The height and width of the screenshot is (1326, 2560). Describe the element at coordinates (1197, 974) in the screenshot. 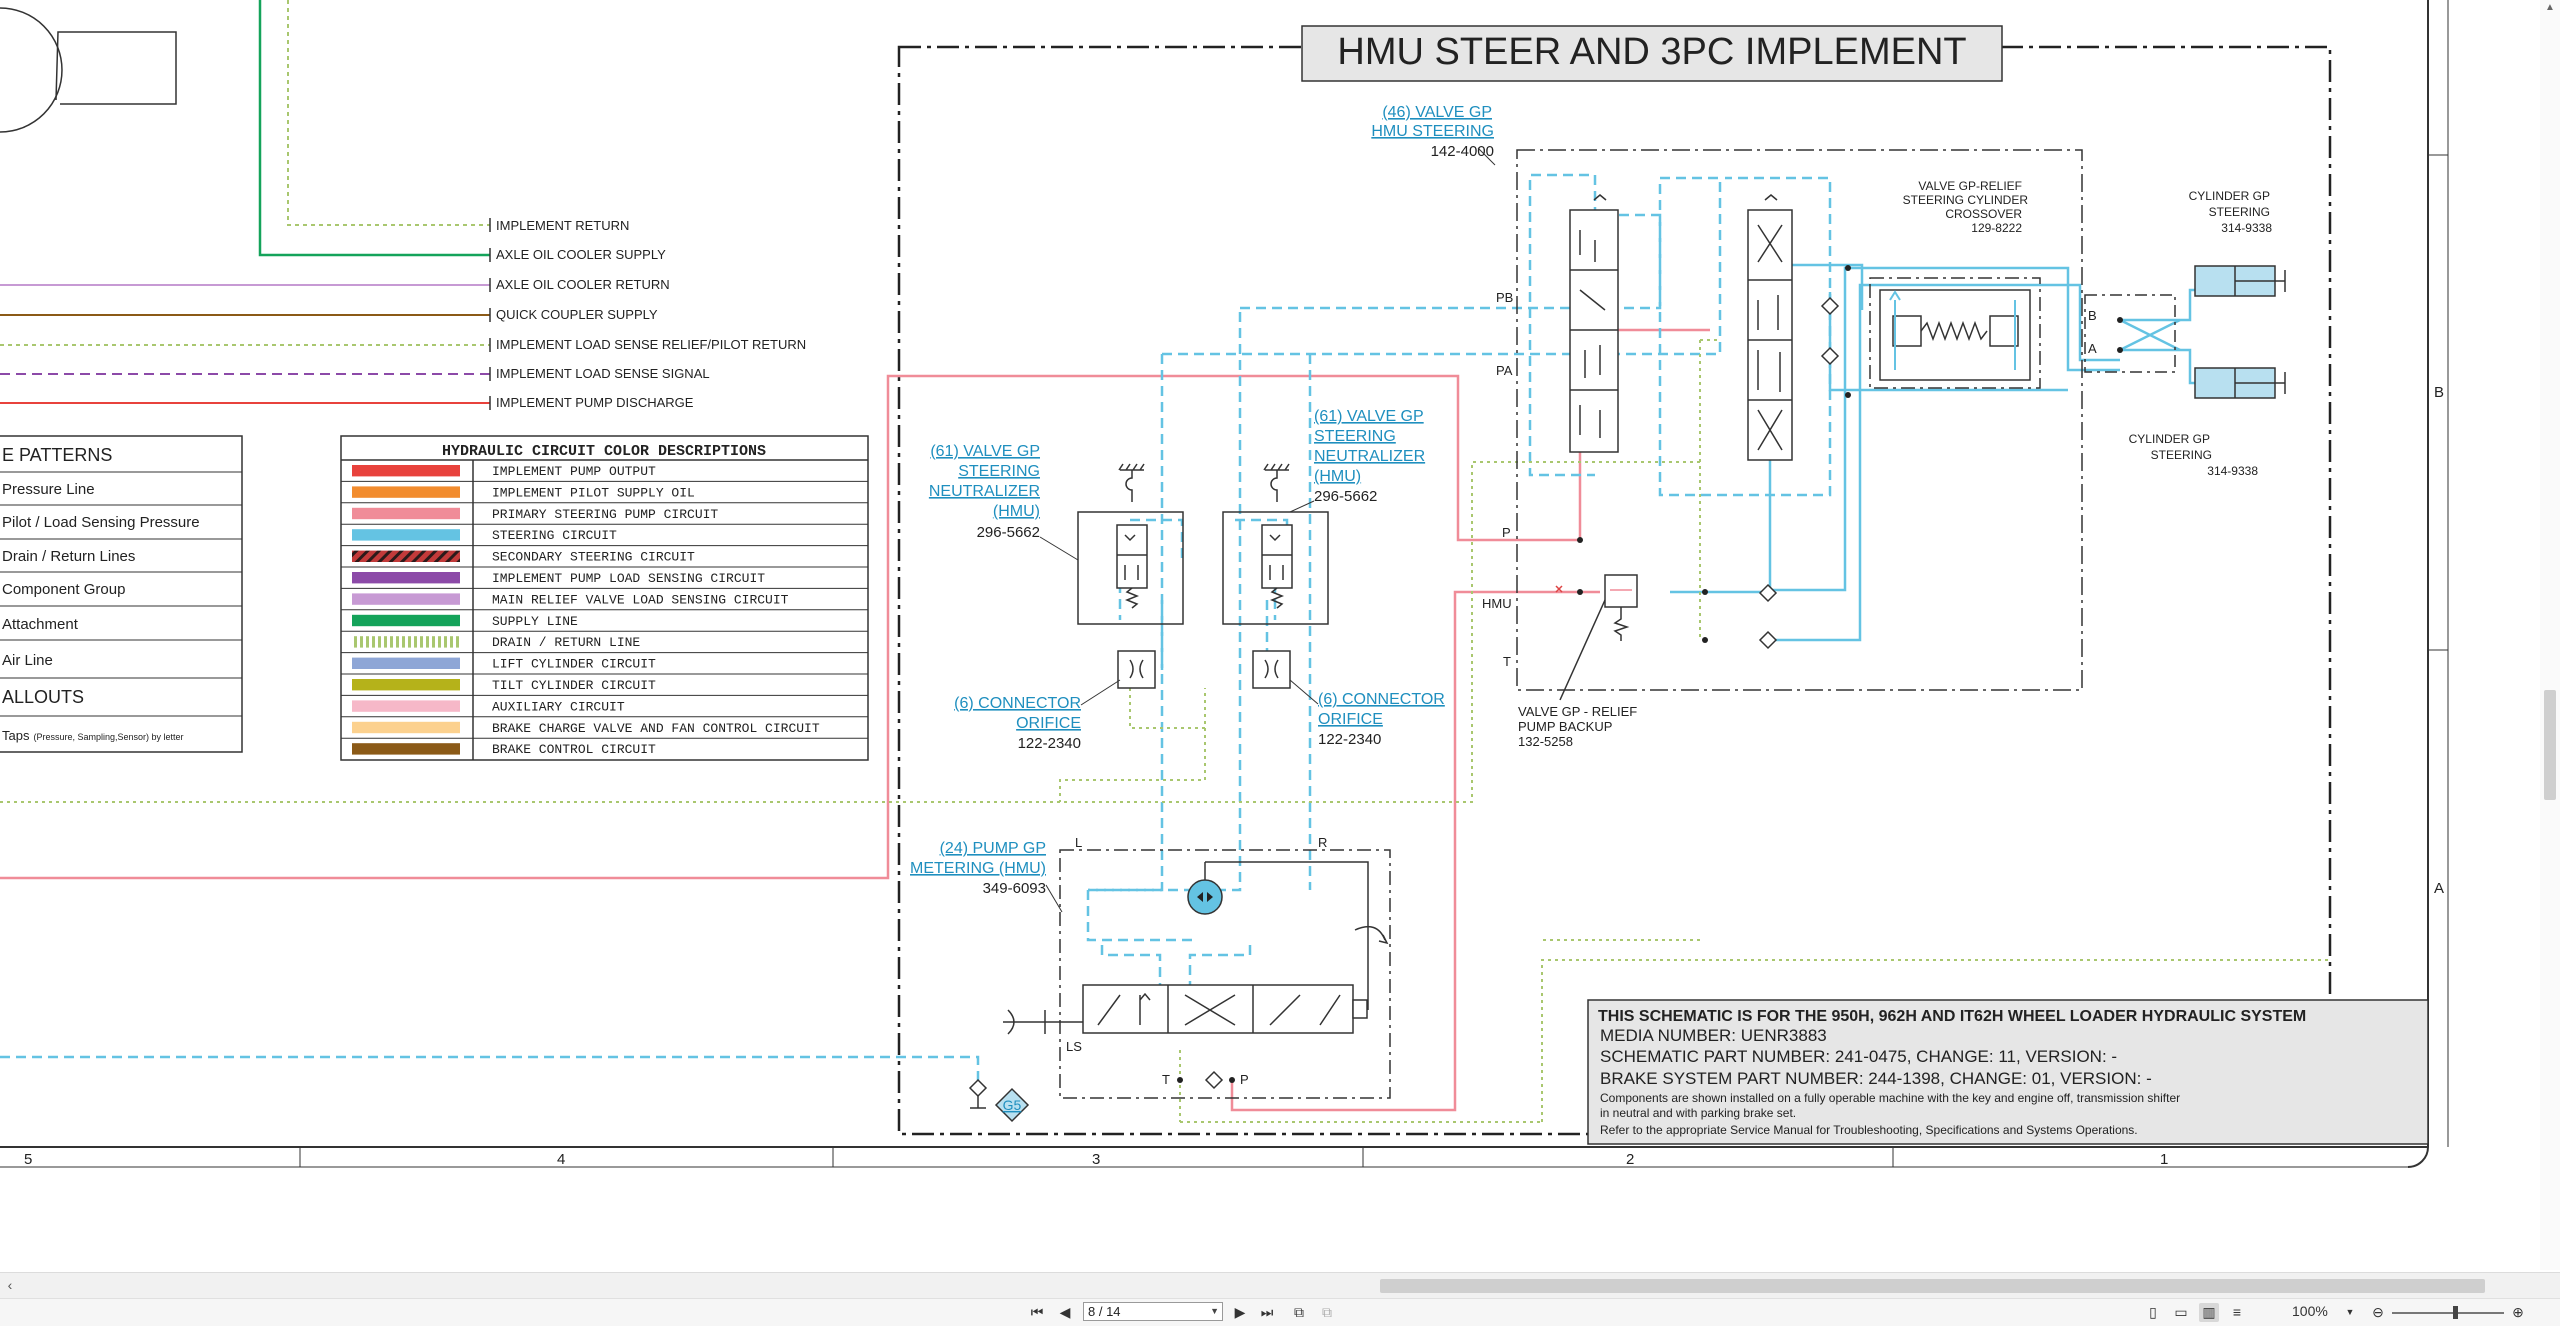

I see `metering-pump-group` at that location.